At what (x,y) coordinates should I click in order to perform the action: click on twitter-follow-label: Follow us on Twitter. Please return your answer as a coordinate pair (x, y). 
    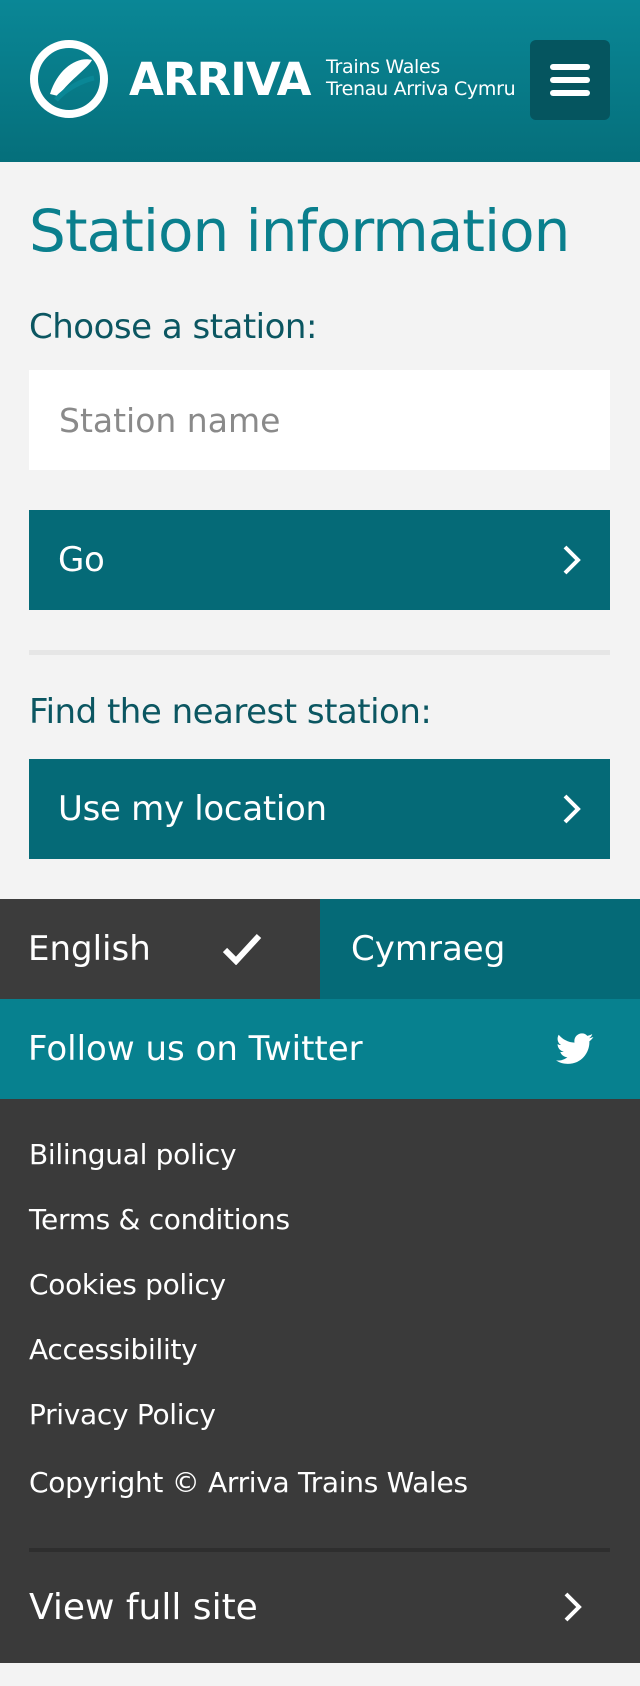
    Looking at the image, I should click on (195, 1049).